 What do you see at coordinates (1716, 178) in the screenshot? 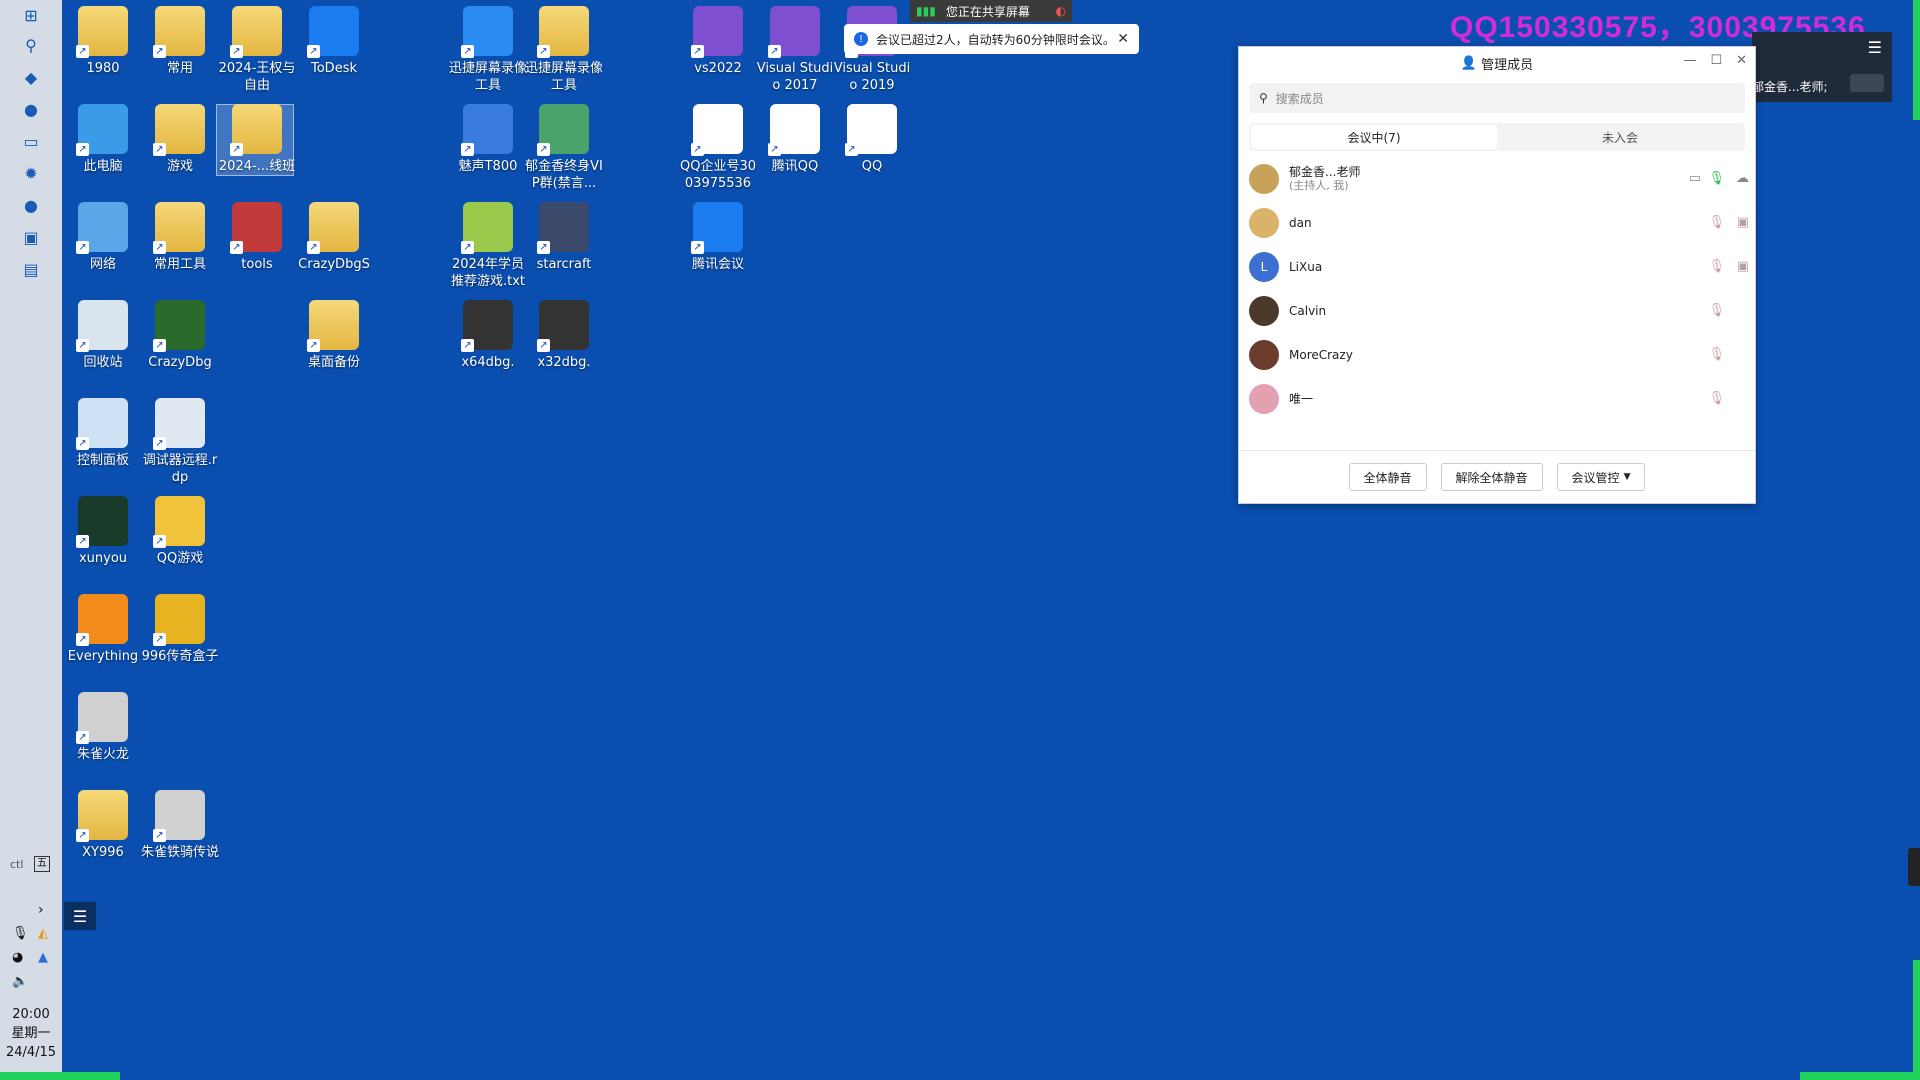
I see `microphone-on-icon: 🎙` at bounding box center [1716, 178].